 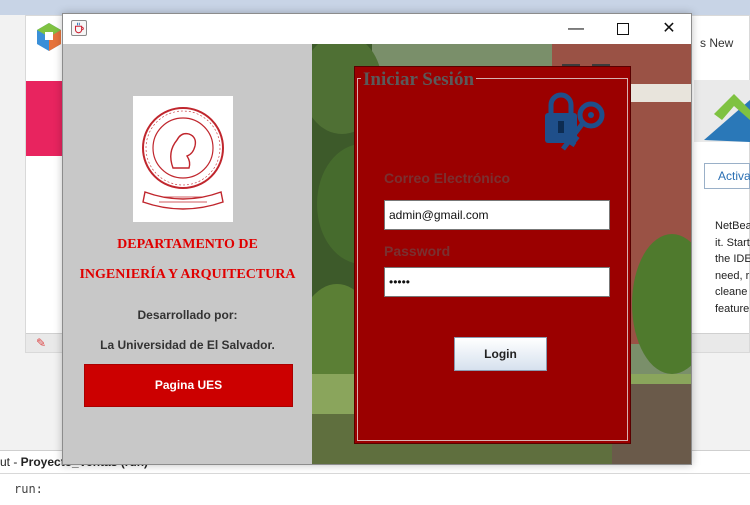 I want to click on netbeans-logo-icon, so click(x=49, y=37).